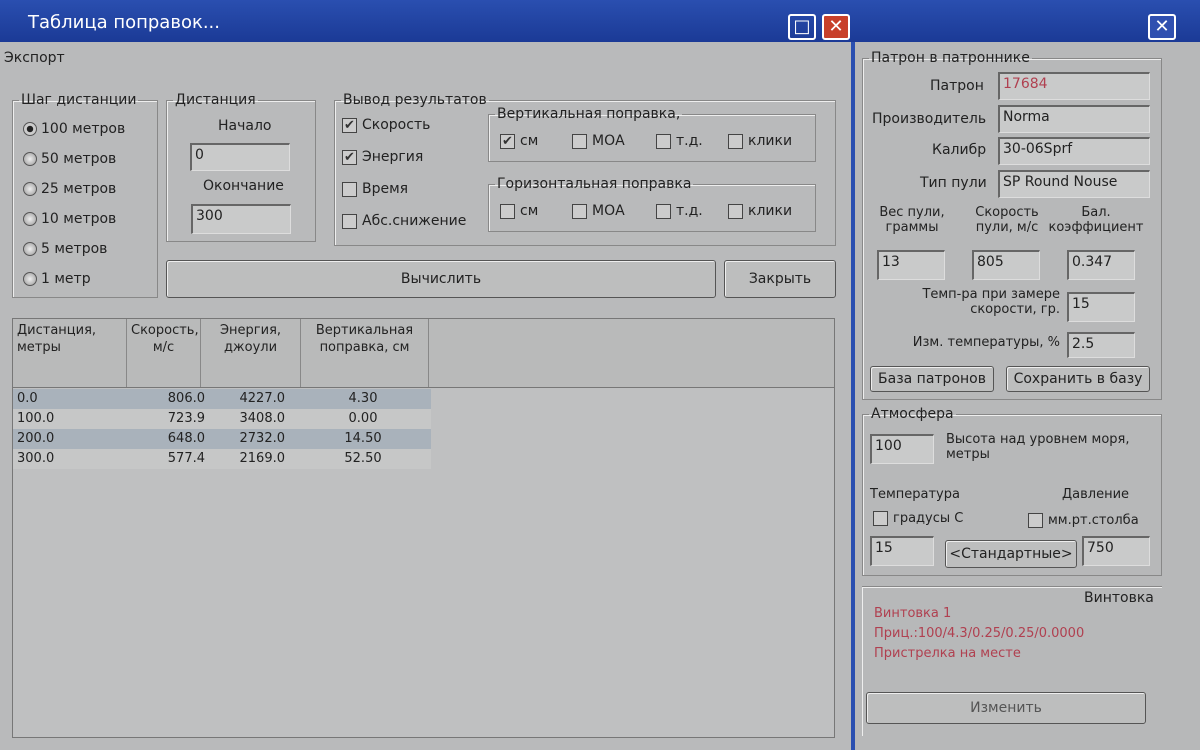  Describe the element at coordinates (1101, 265) in the screenshot. I see `bc-input: 0.347` at that location.